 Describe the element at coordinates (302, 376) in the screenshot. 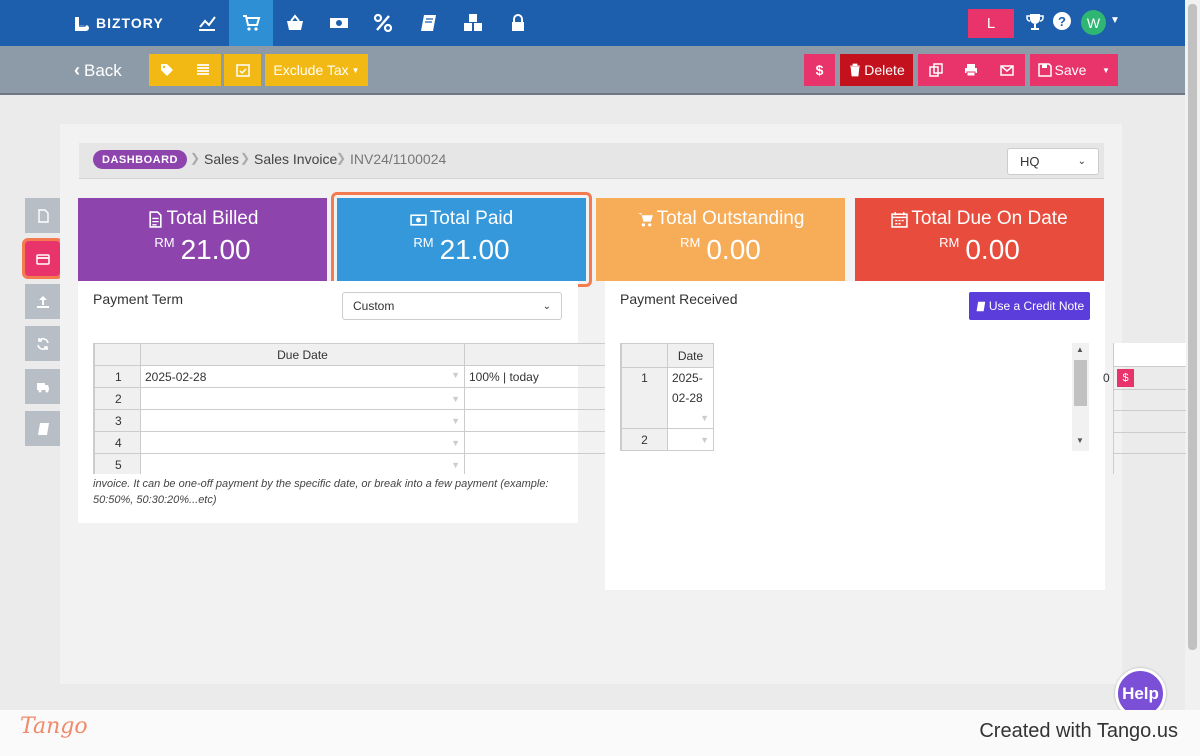

I see `due-date-cell: 2025-02-28 ▼` at that location.